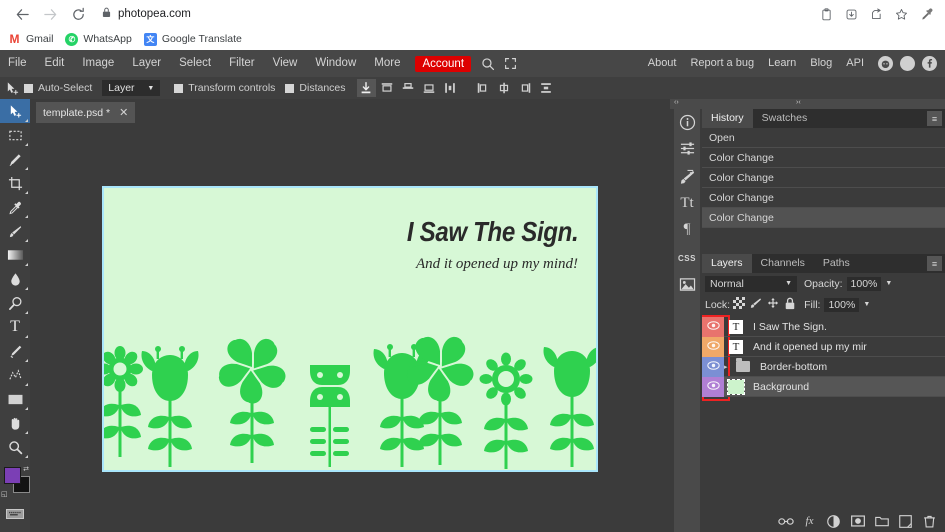 Image resolution: width=945 pixels, height=532 pixels. What do you see at coordinates (782, 63) in the screenshot?
I see `menu-learn: Learn` at bounding box center [782, 63].